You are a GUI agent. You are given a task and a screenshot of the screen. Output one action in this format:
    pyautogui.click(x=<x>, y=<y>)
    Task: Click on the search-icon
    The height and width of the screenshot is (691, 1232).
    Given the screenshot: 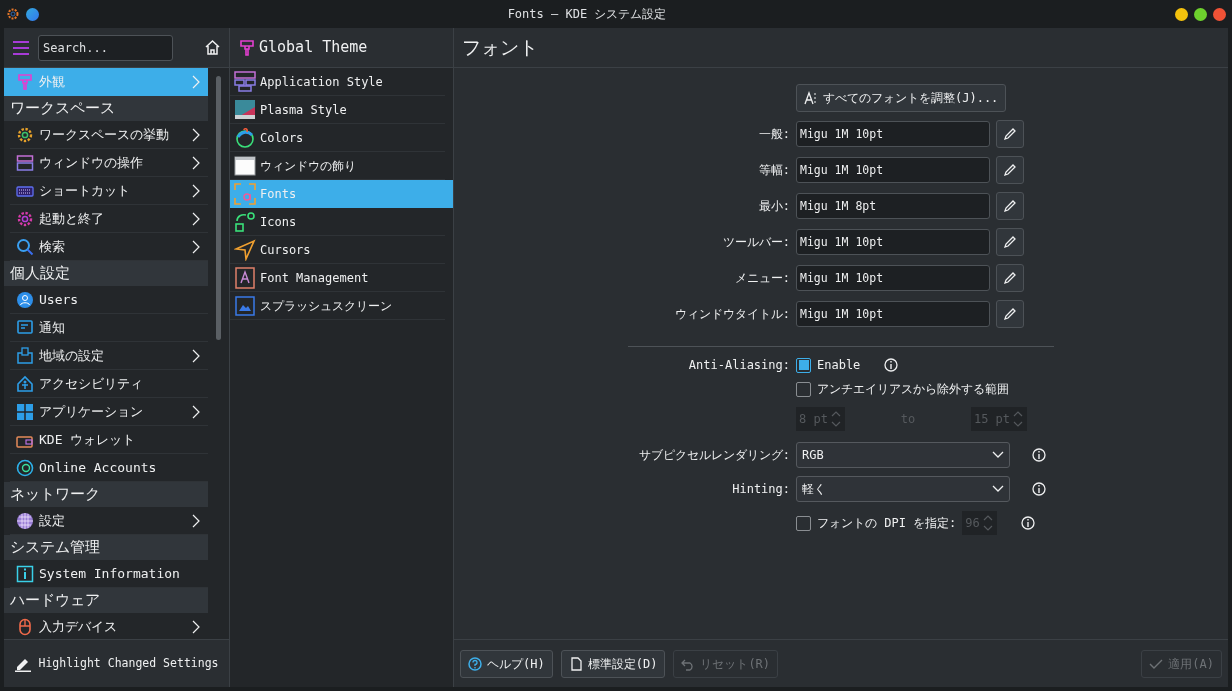 What is the action you would take?
    pyautogui.click(x=25, y=246)
    